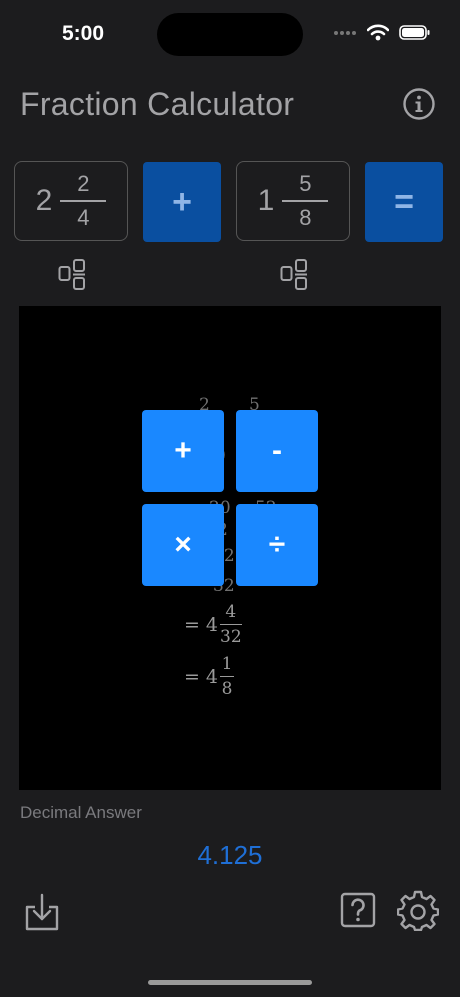 The height and width of the screenshot is (997, 460). What do you see at coordinates (231, 637) in the screenshot?
I see `work-denominator: 32` at bounding box center [231, 637].